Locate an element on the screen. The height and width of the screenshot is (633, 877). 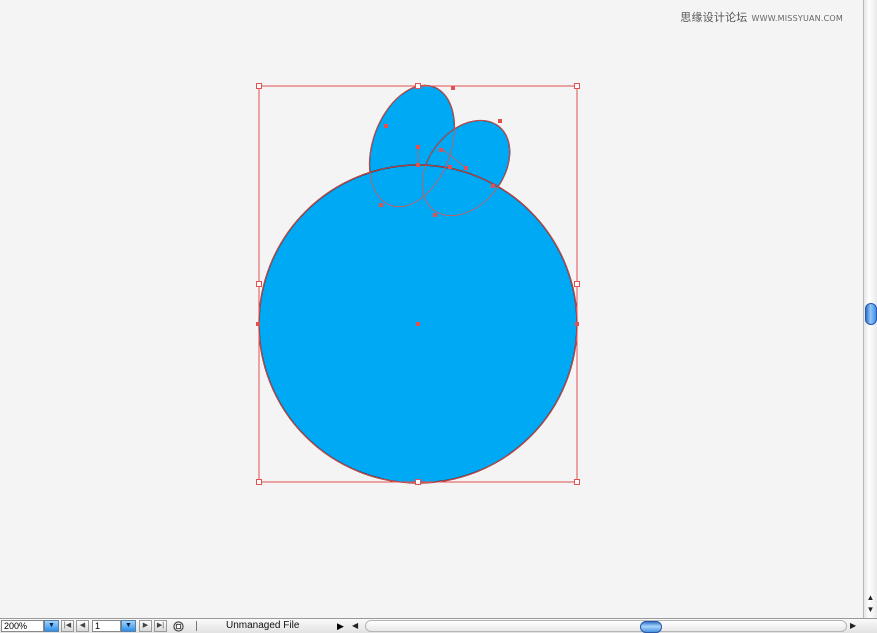
horizontal-scrollbar: ◀ ▶ is located at coordinates (606, 626).